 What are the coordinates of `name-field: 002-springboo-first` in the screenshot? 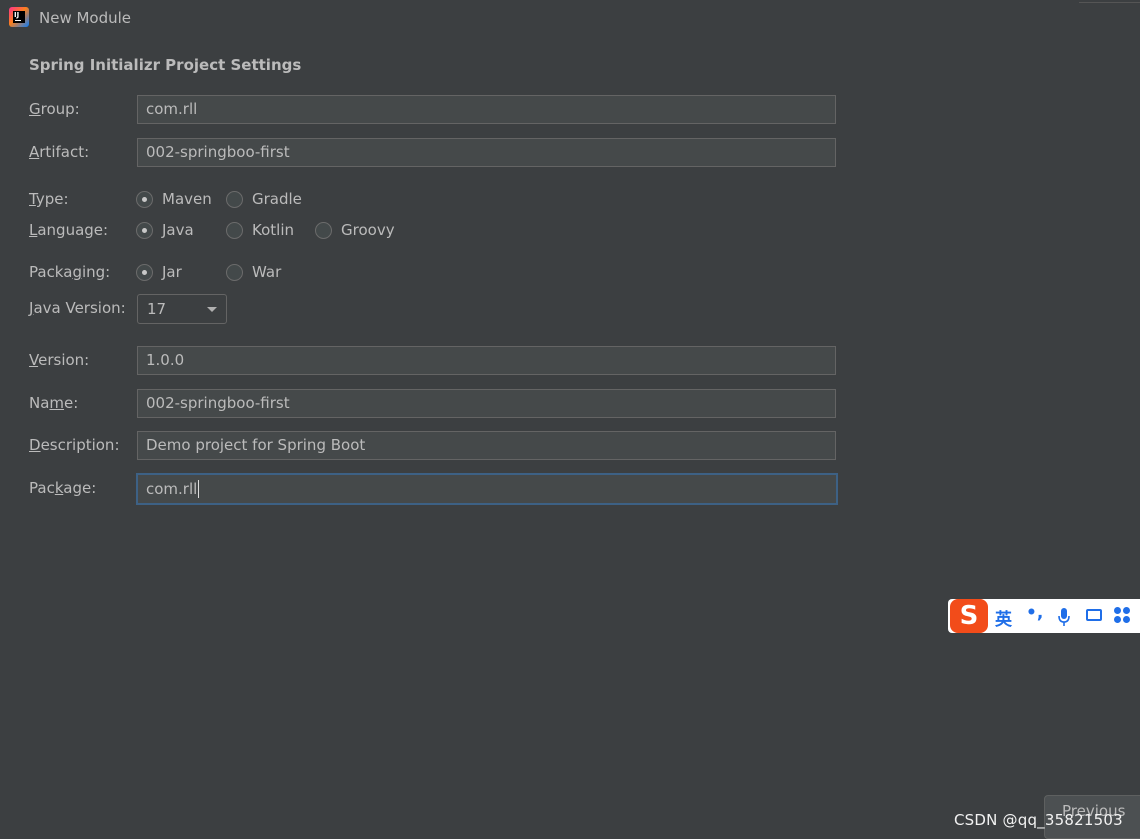 It's located at (486, 403).